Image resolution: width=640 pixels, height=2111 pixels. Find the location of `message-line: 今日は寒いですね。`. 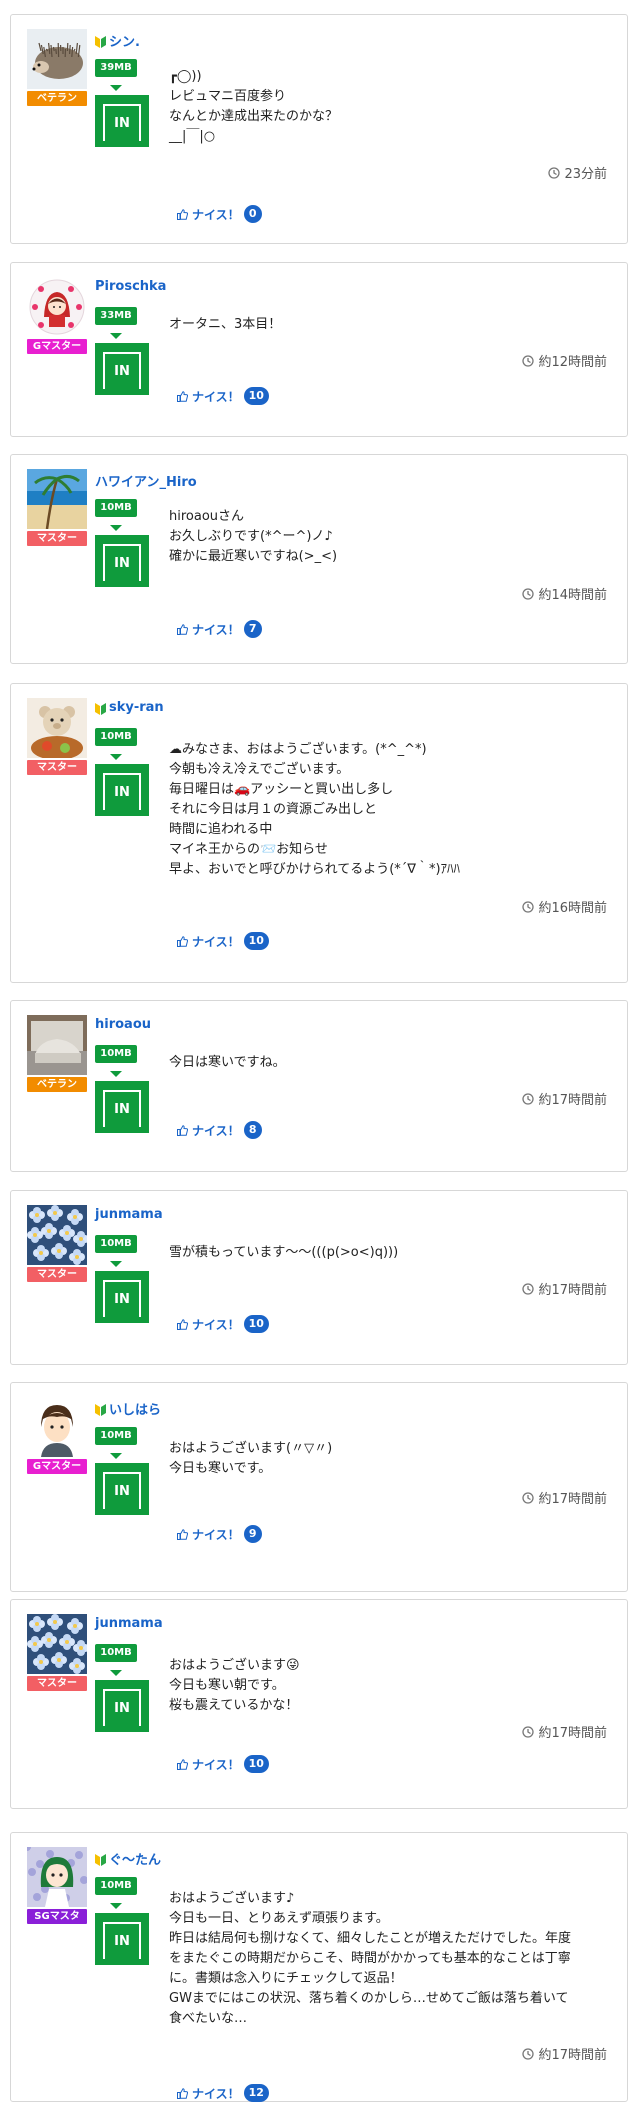

message-line: 今日は寒いですね。 is located at coordinates (227, 1062).